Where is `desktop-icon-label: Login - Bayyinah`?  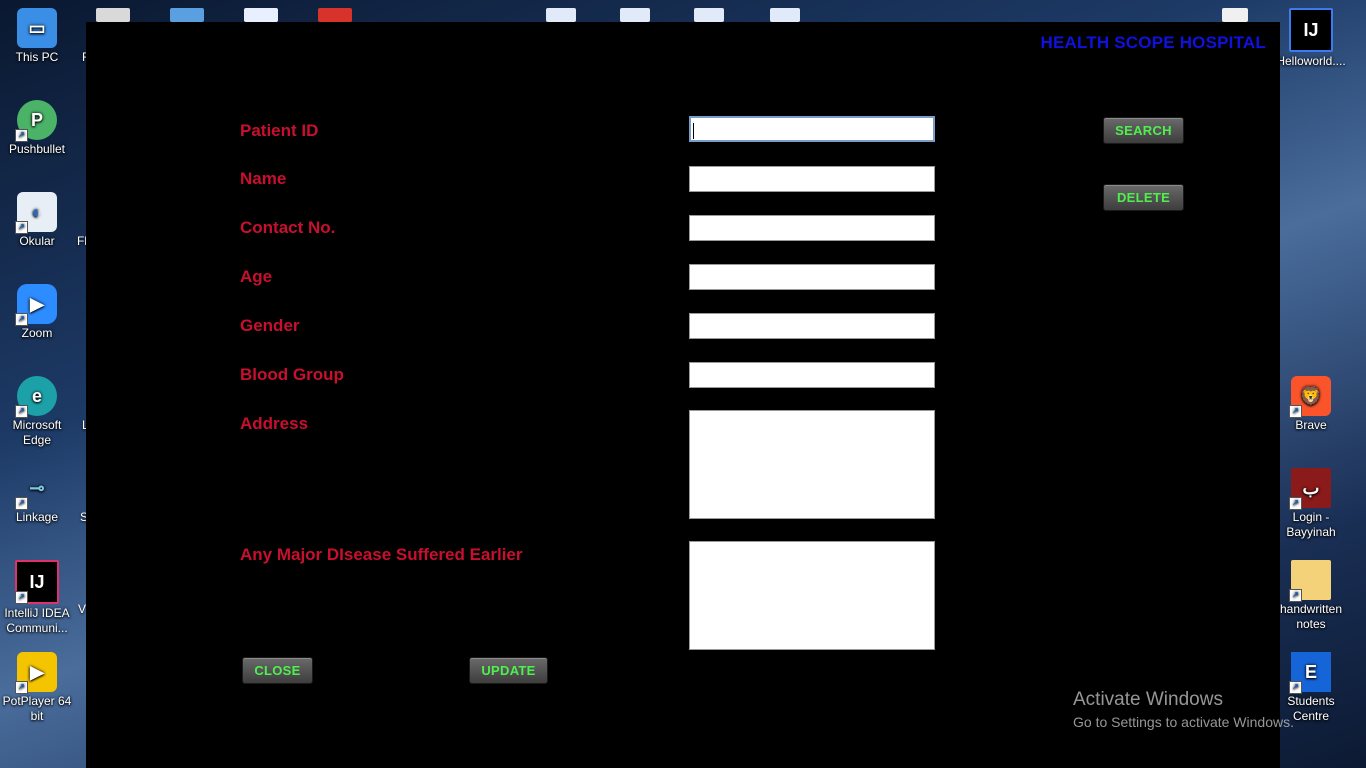
desktop-icon-label: Login - Bayyinah is located at coordinates (1311, 524).